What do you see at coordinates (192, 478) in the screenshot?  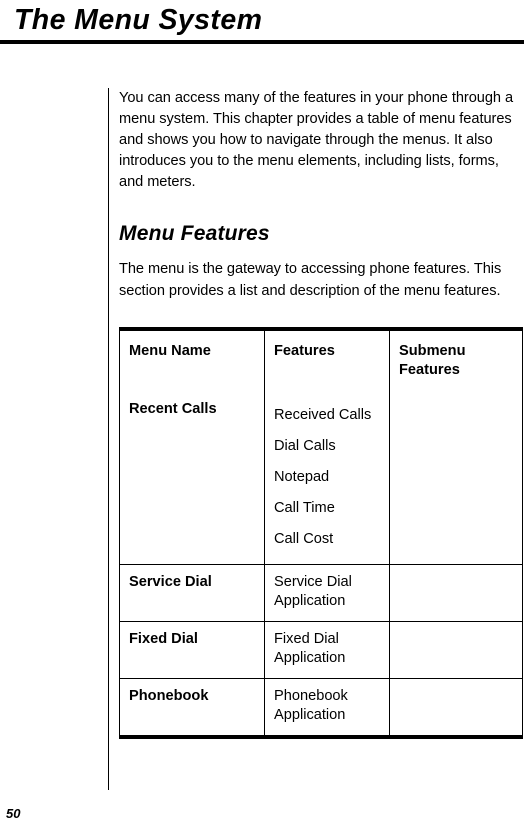 I see `cell-menu-name: Recent Calls` at bounding box center [192, 478].